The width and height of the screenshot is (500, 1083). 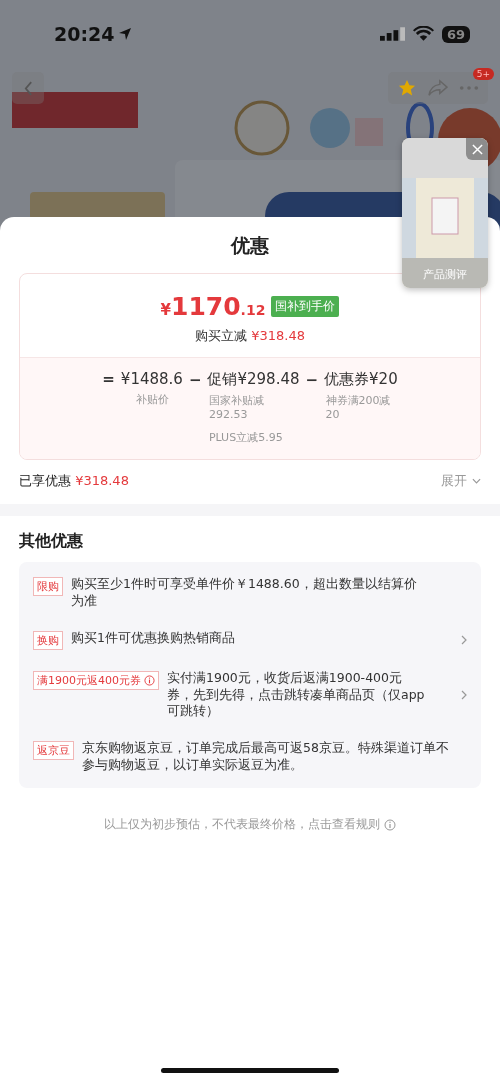 What do you see at coordinates (242, 824) in the screenshot?
I see `disclaimer-link: 以上仅为初步预估，不代表最终价格，点击查看规则` at bounding box center [242, 824].